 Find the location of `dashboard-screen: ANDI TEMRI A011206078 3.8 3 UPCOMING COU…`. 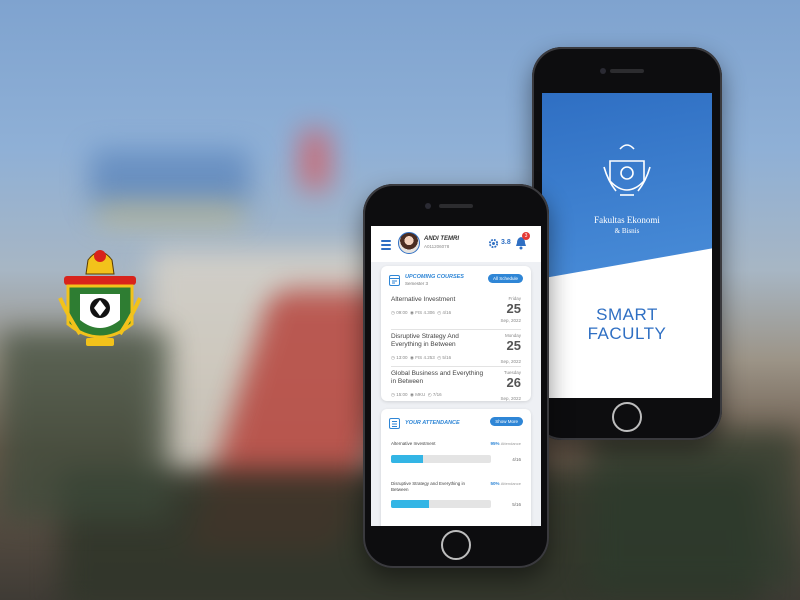

dashboard-screen: ANDI TEMRI A011206078 3.8 3 UPCOMING COU… is located at coordinates (456, 376).